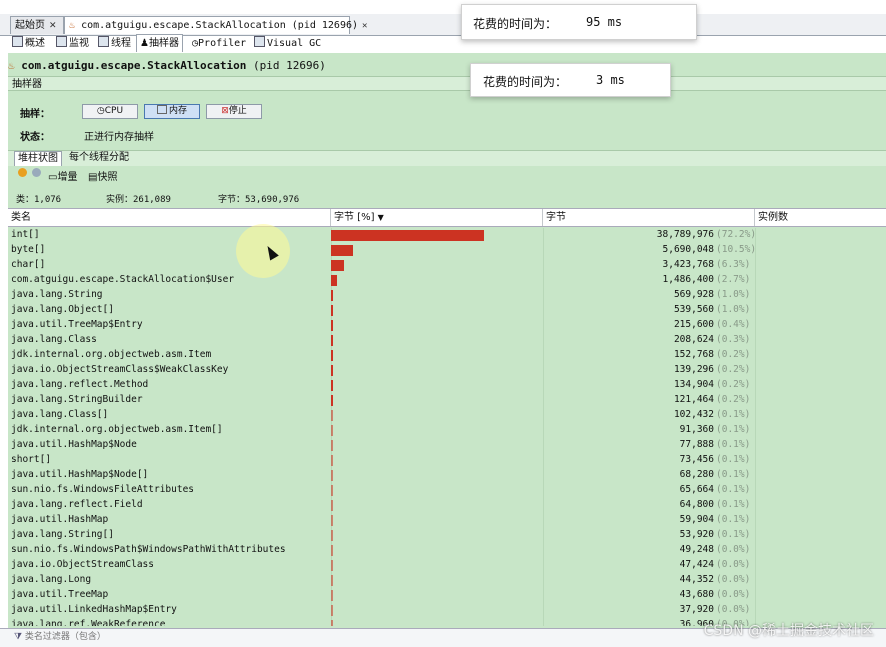  I want to click on table-row: byte[] 5,690,048 (10.5%), so click(447, 250).